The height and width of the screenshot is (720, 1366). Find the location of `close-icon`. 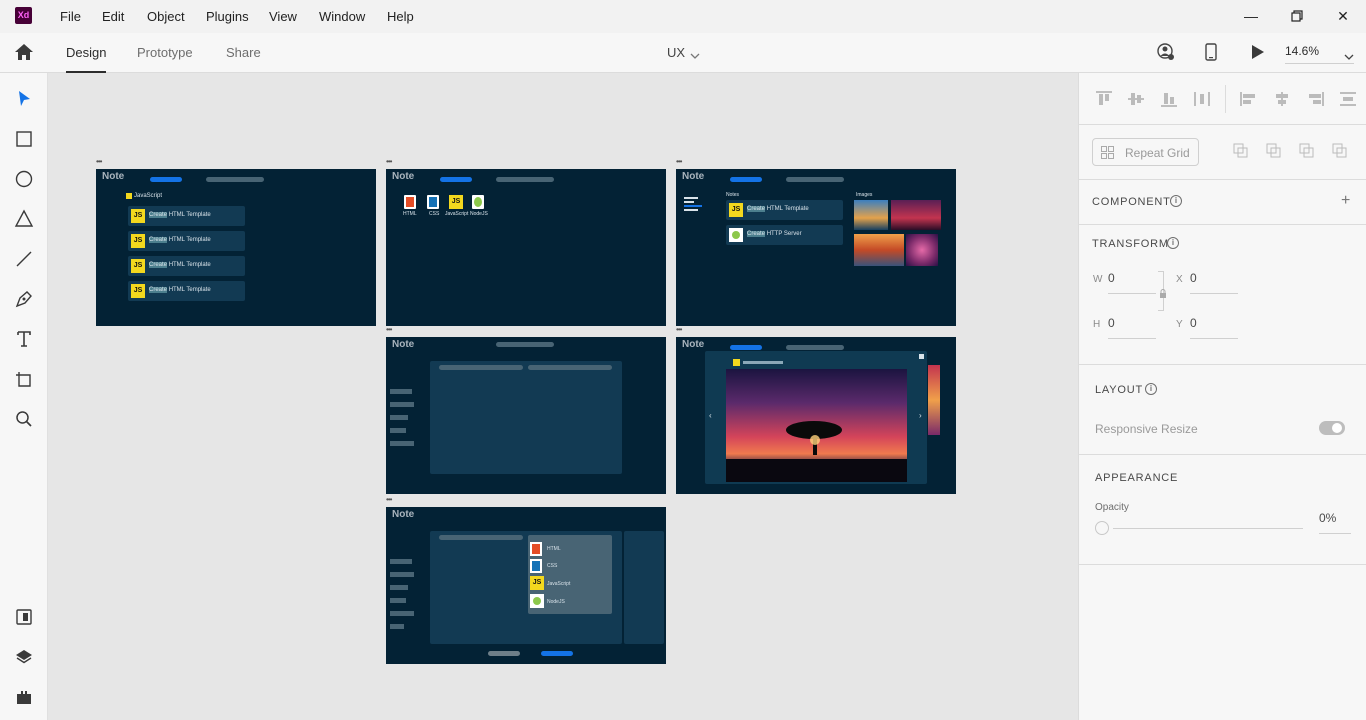

close-icon is located at coordinates (921, 356).